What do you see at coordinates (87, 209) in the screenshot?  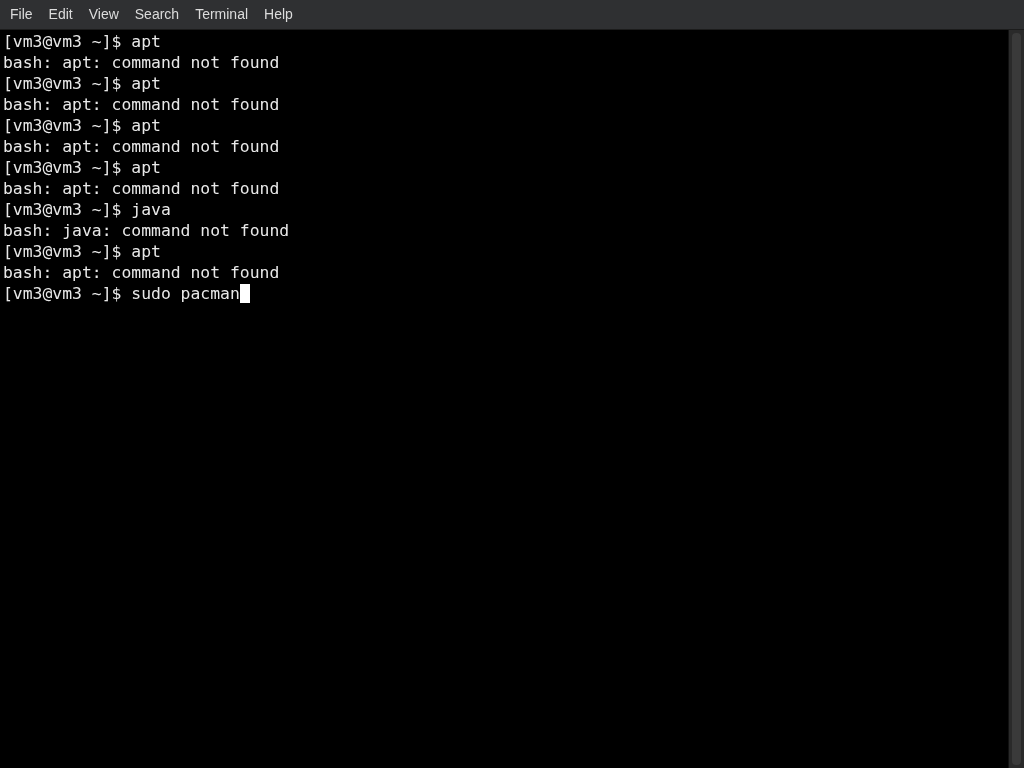 I see `terminal-line: [vm3@vm3 ~]$ java` at bounding box center [87, 209].